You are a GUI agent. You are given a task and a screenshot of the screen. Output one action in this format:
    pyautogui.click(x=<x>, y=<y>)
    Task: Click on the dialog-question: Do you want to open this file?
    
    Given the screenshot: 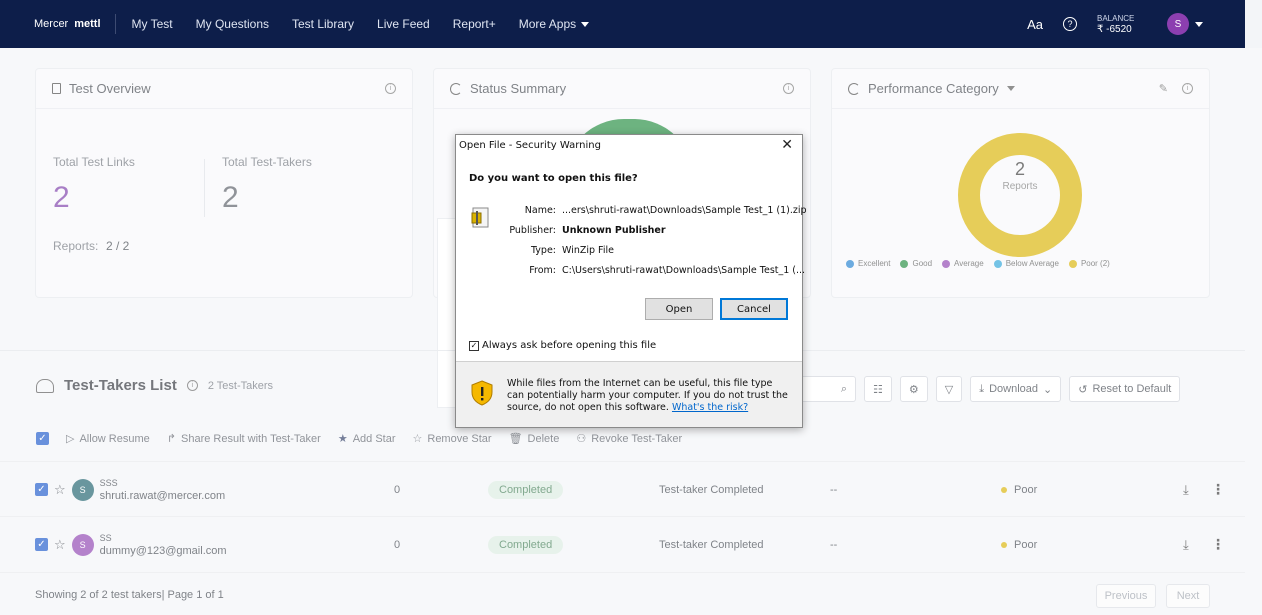 What is the action you would take?
    pyautogui.click(x=553, y=178)
    